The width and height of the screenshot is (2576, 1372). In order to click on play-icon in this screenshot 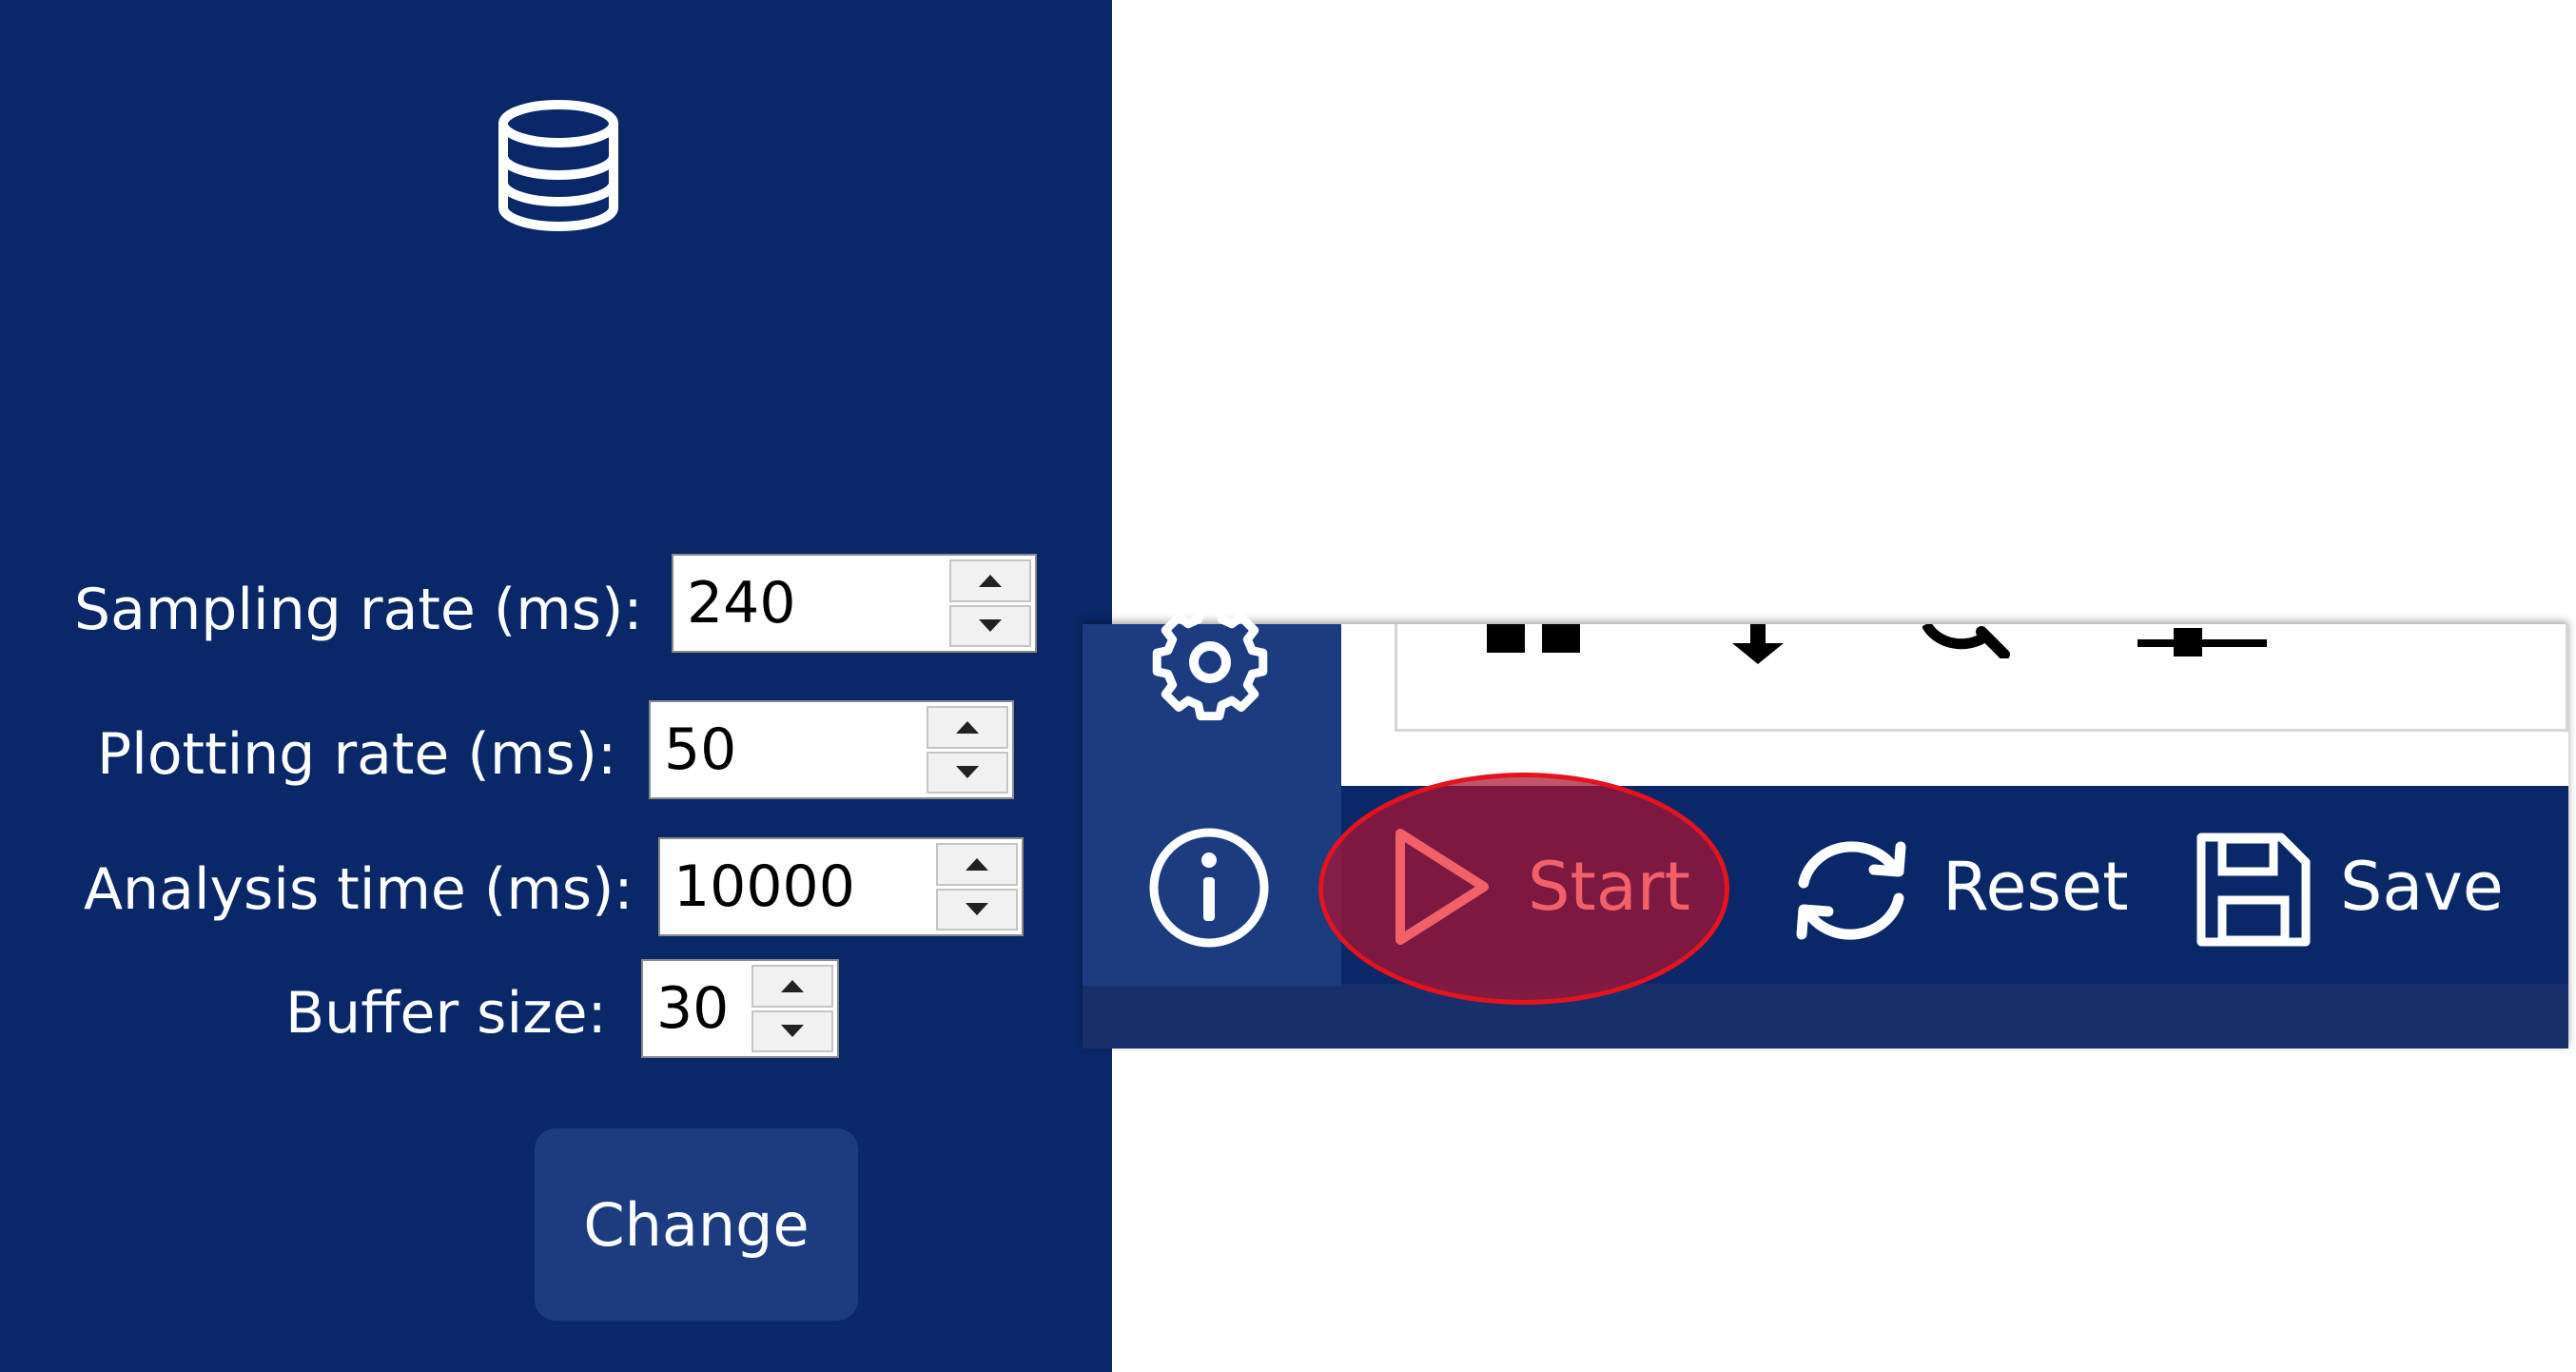, I will do `click(1441, 887)`.